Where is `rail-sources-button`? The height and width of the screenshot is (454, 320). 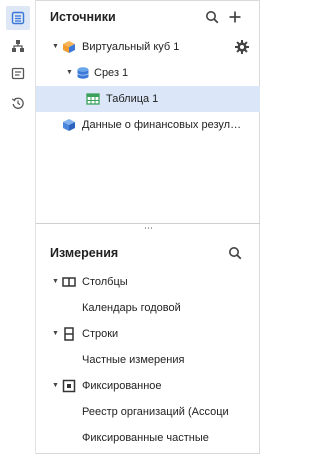
rail-sources-button is located at coordinates (18, 18).